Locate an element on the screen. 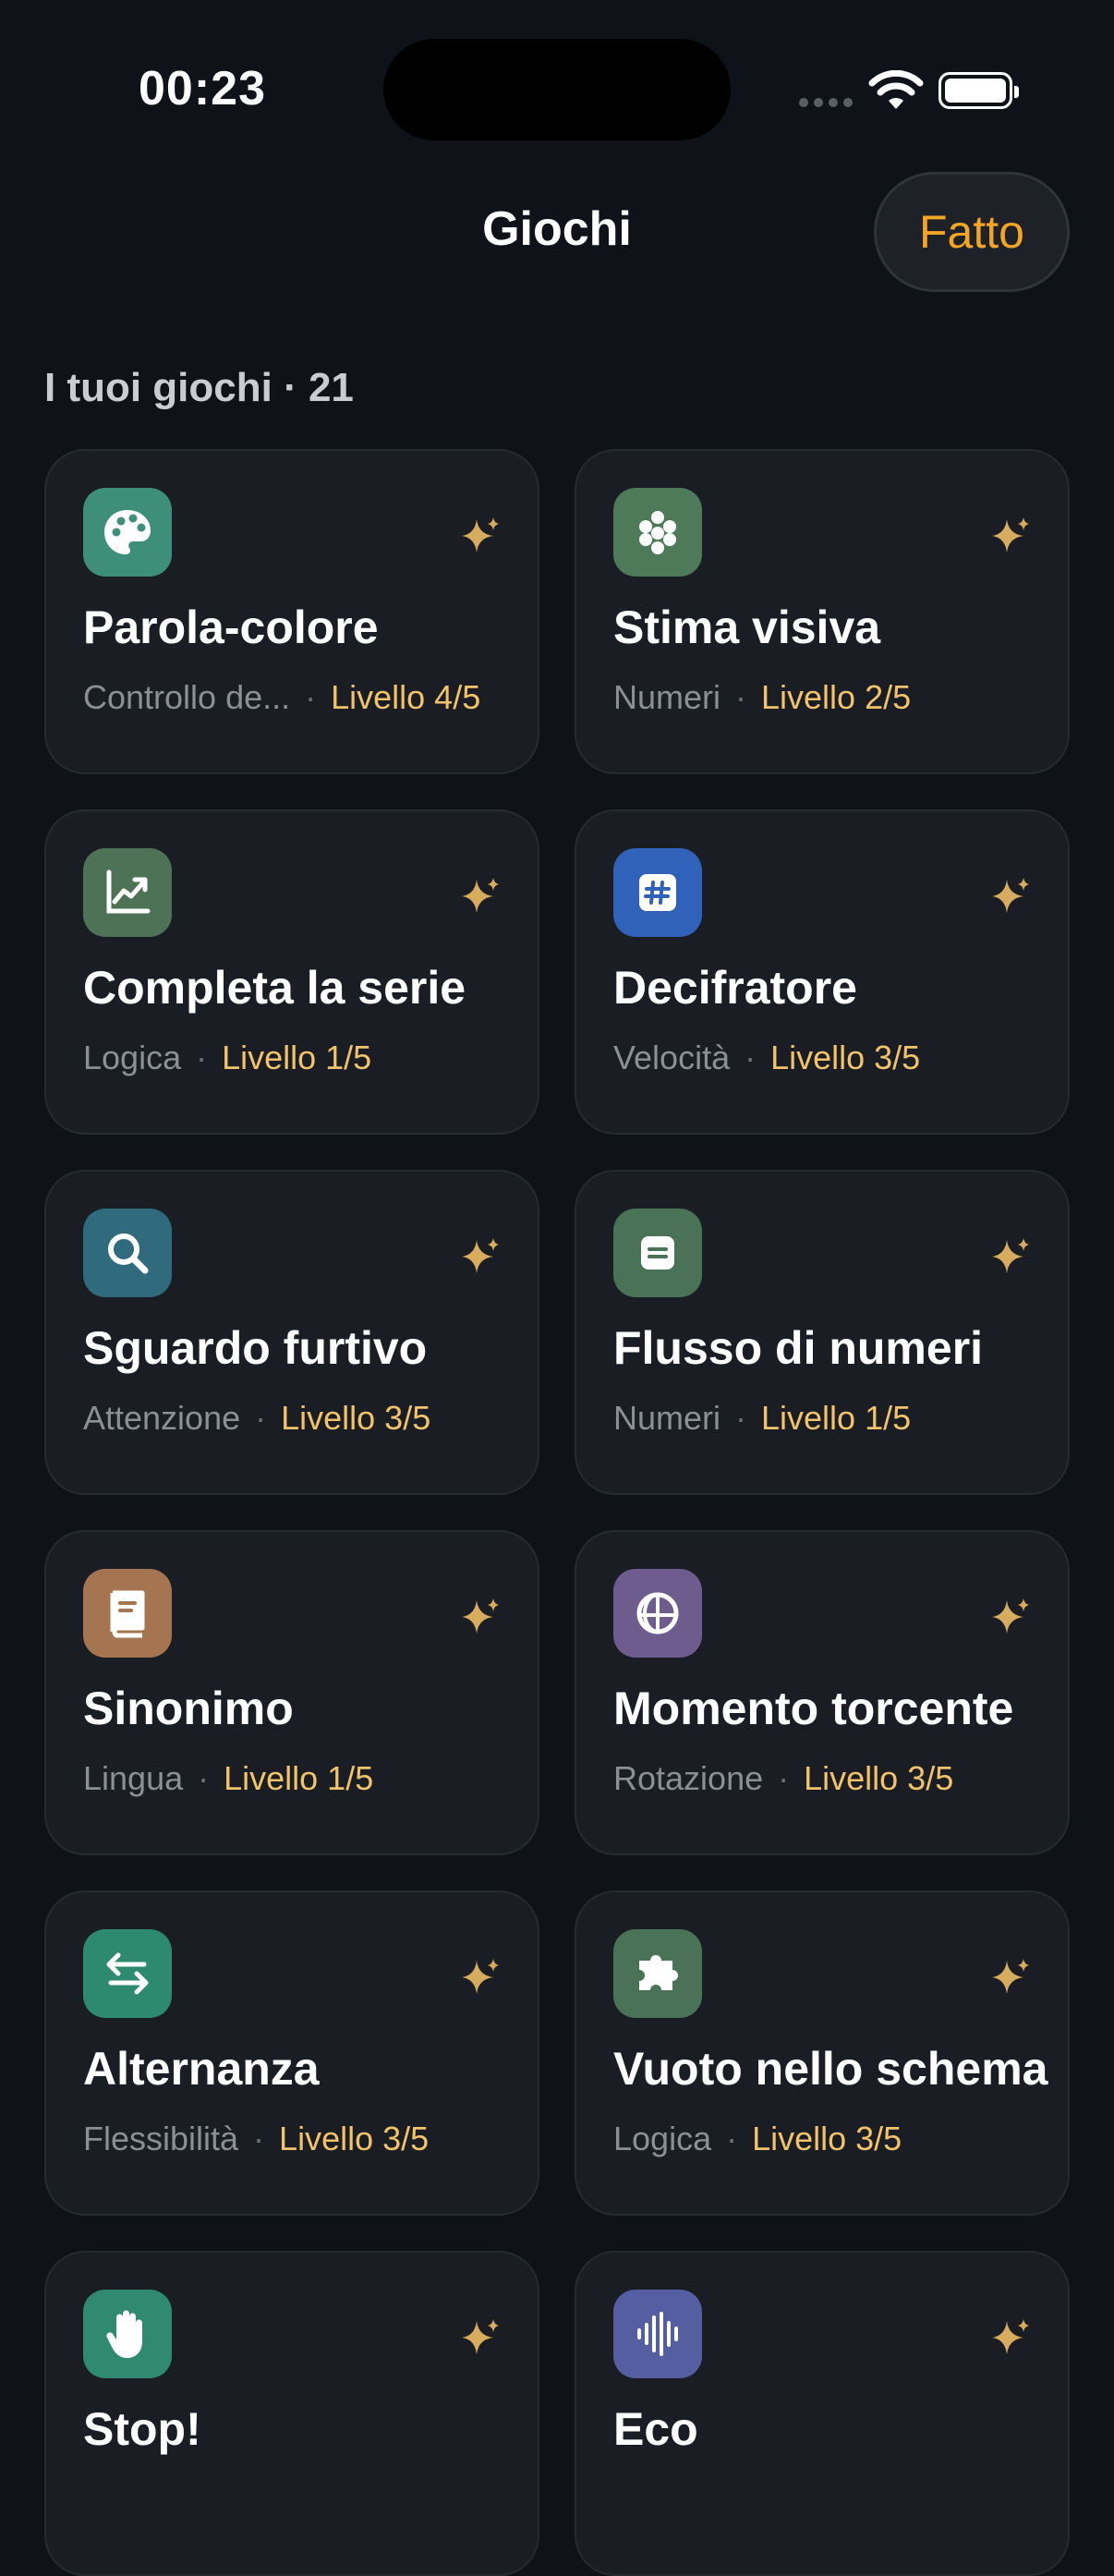  game-meta: Attenzione · Livello 3/5 is located at coordinates (256, 1418).